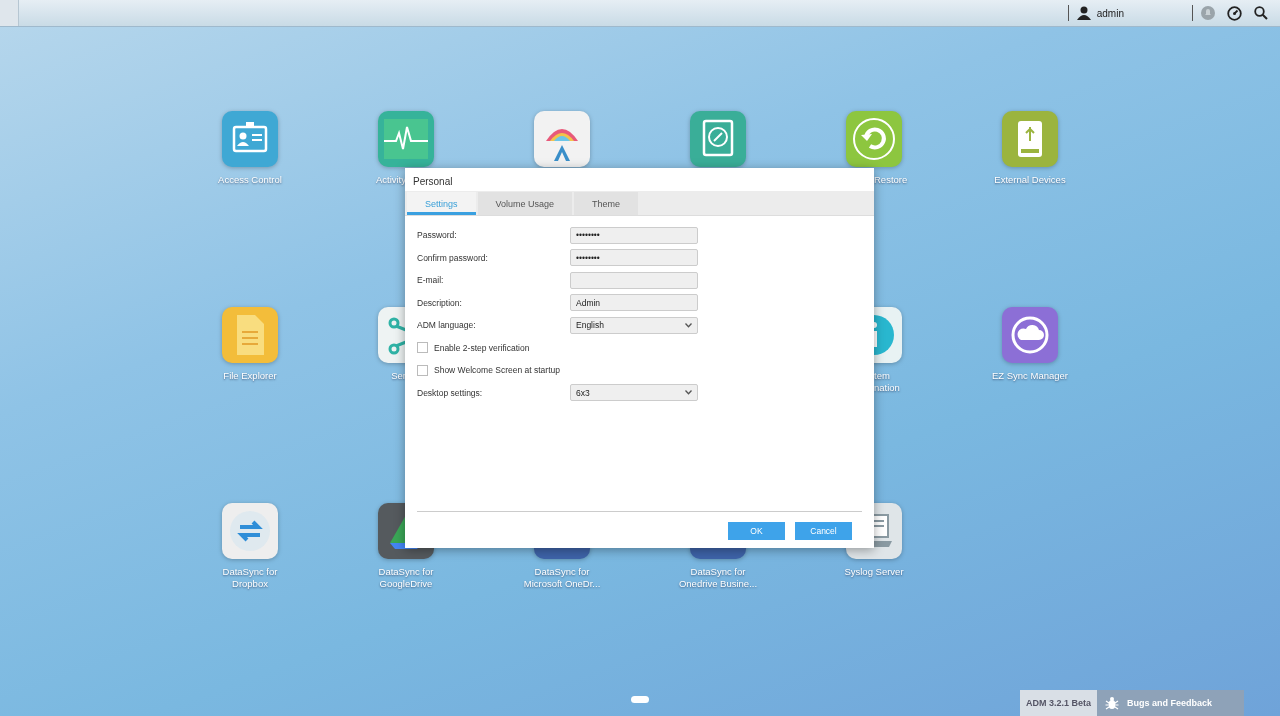 This screenshot has height=716, width=1280. What do you see at coordinates (453, 257) in the screenshot?
I see `field-label: Confirm password:` at bounding box center [453, 257].